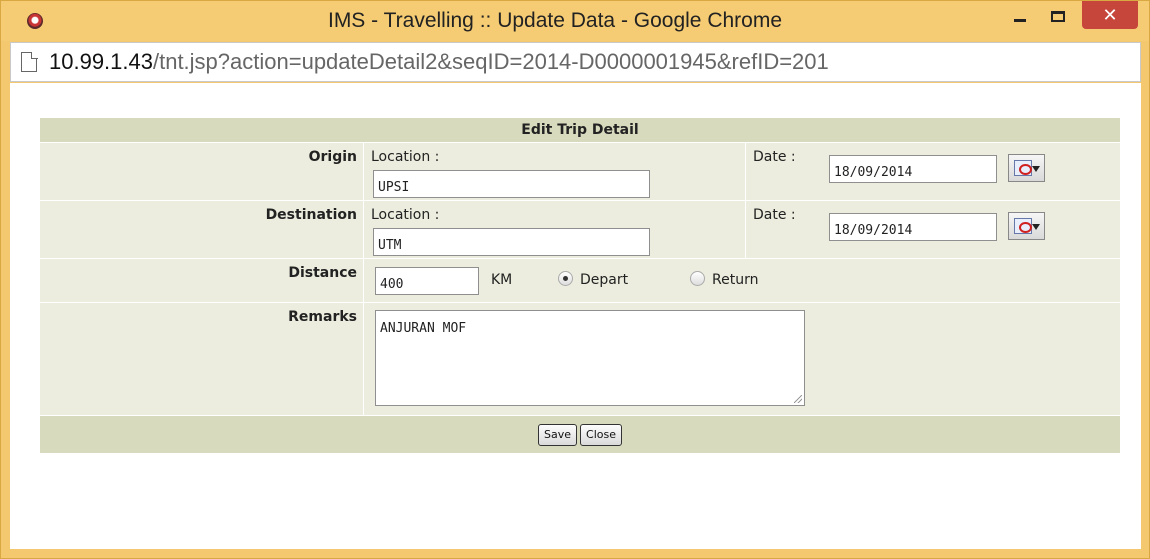 The height and width of the screenshot is (559, 1150). I want to click on distance-input, so click(427, 281).